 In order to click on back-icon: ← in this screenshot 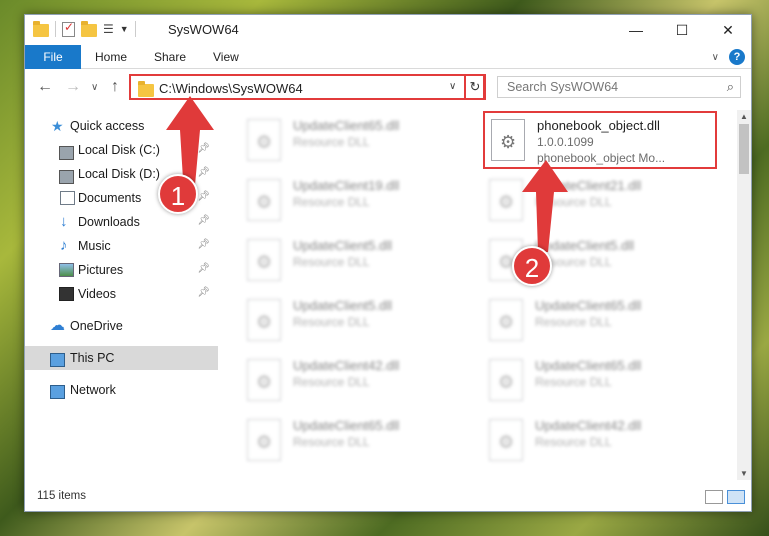, I will do `click(45, 87)`.